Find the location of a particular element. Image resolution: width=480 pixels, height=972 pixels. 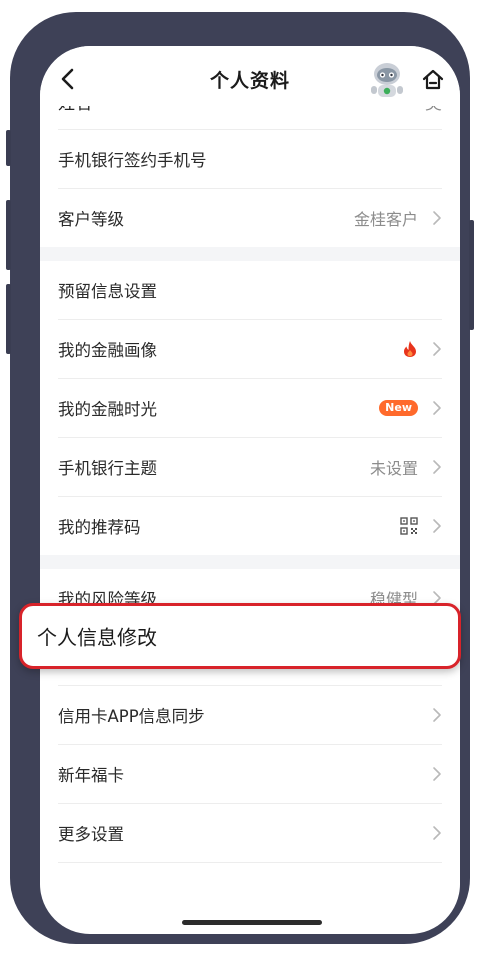

list-item-credit-card-sync: 信用卡APP信息同步 is located at coordinates (250, 715).